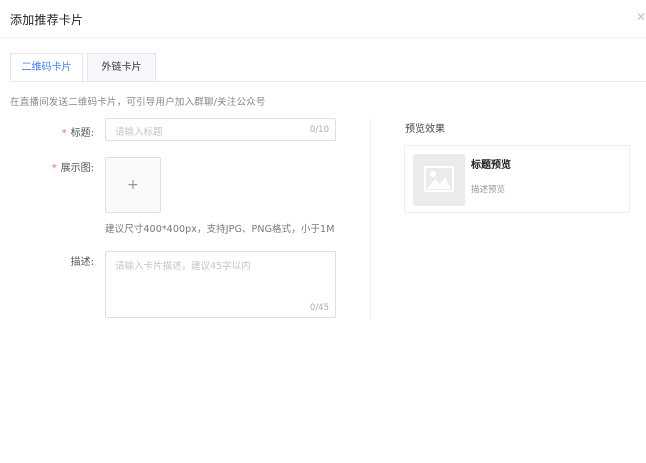 The image size is (646, 463). I want to click on preview-heading: 预览效果, so click(425, 129).